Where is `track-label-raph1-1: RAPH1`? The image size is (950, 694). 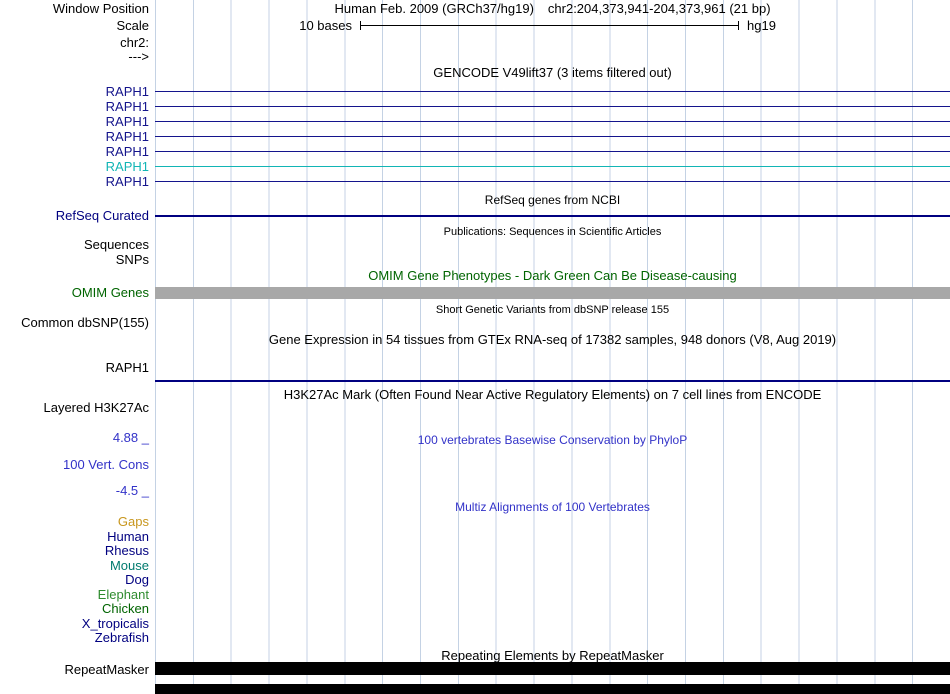 track-label-raph1-1: RAPH1 is located at coordinates (74, 91).